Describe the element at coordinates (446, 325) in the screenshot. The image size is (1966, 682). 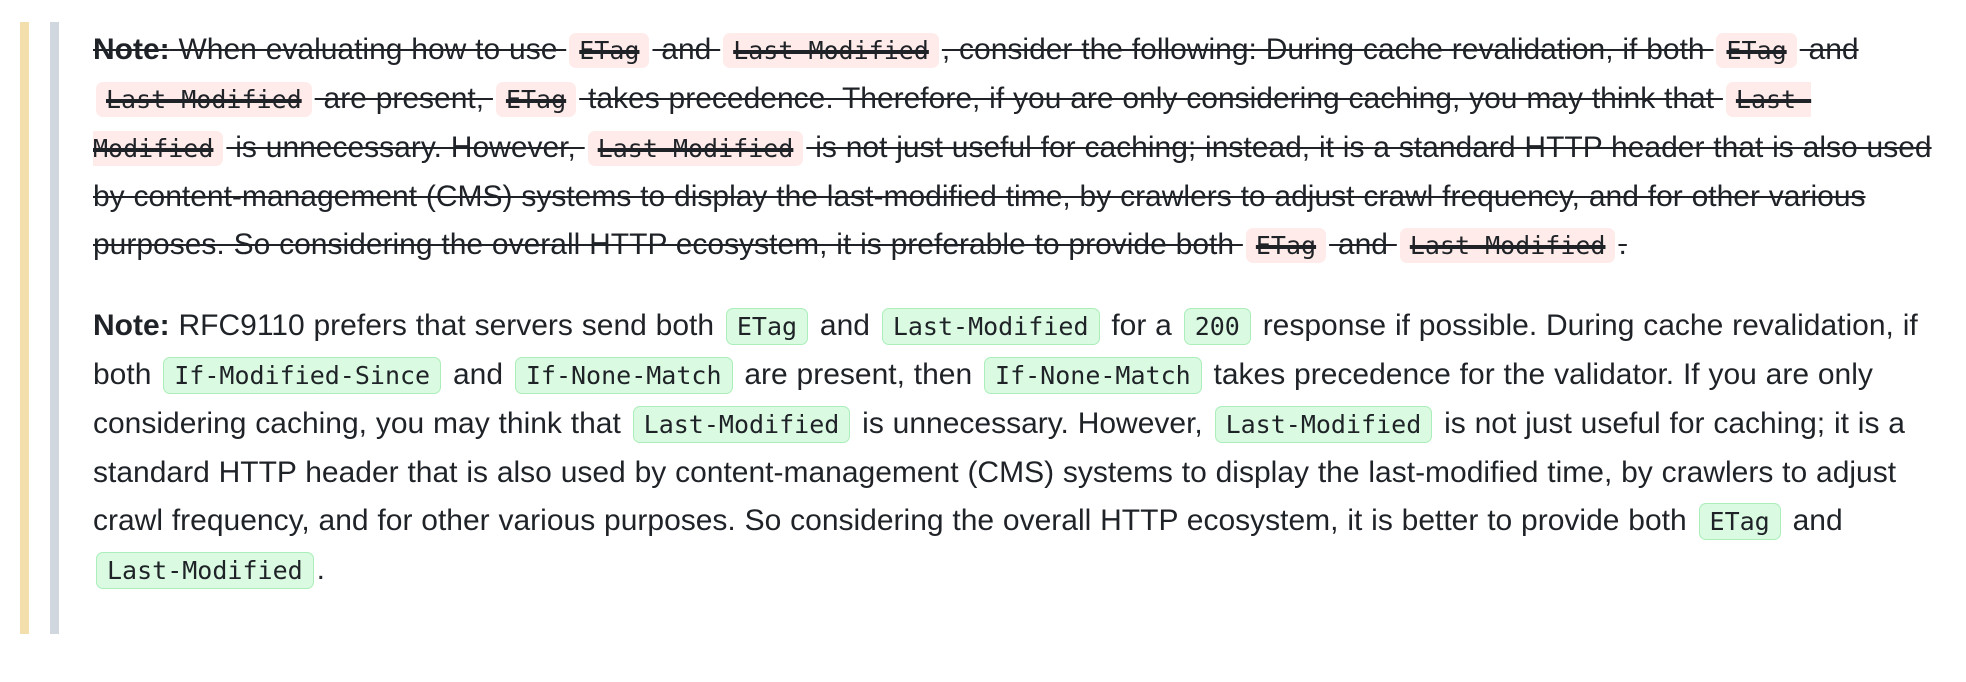
I see `note-text: RFC9110 prefers that servers send both` at that location.